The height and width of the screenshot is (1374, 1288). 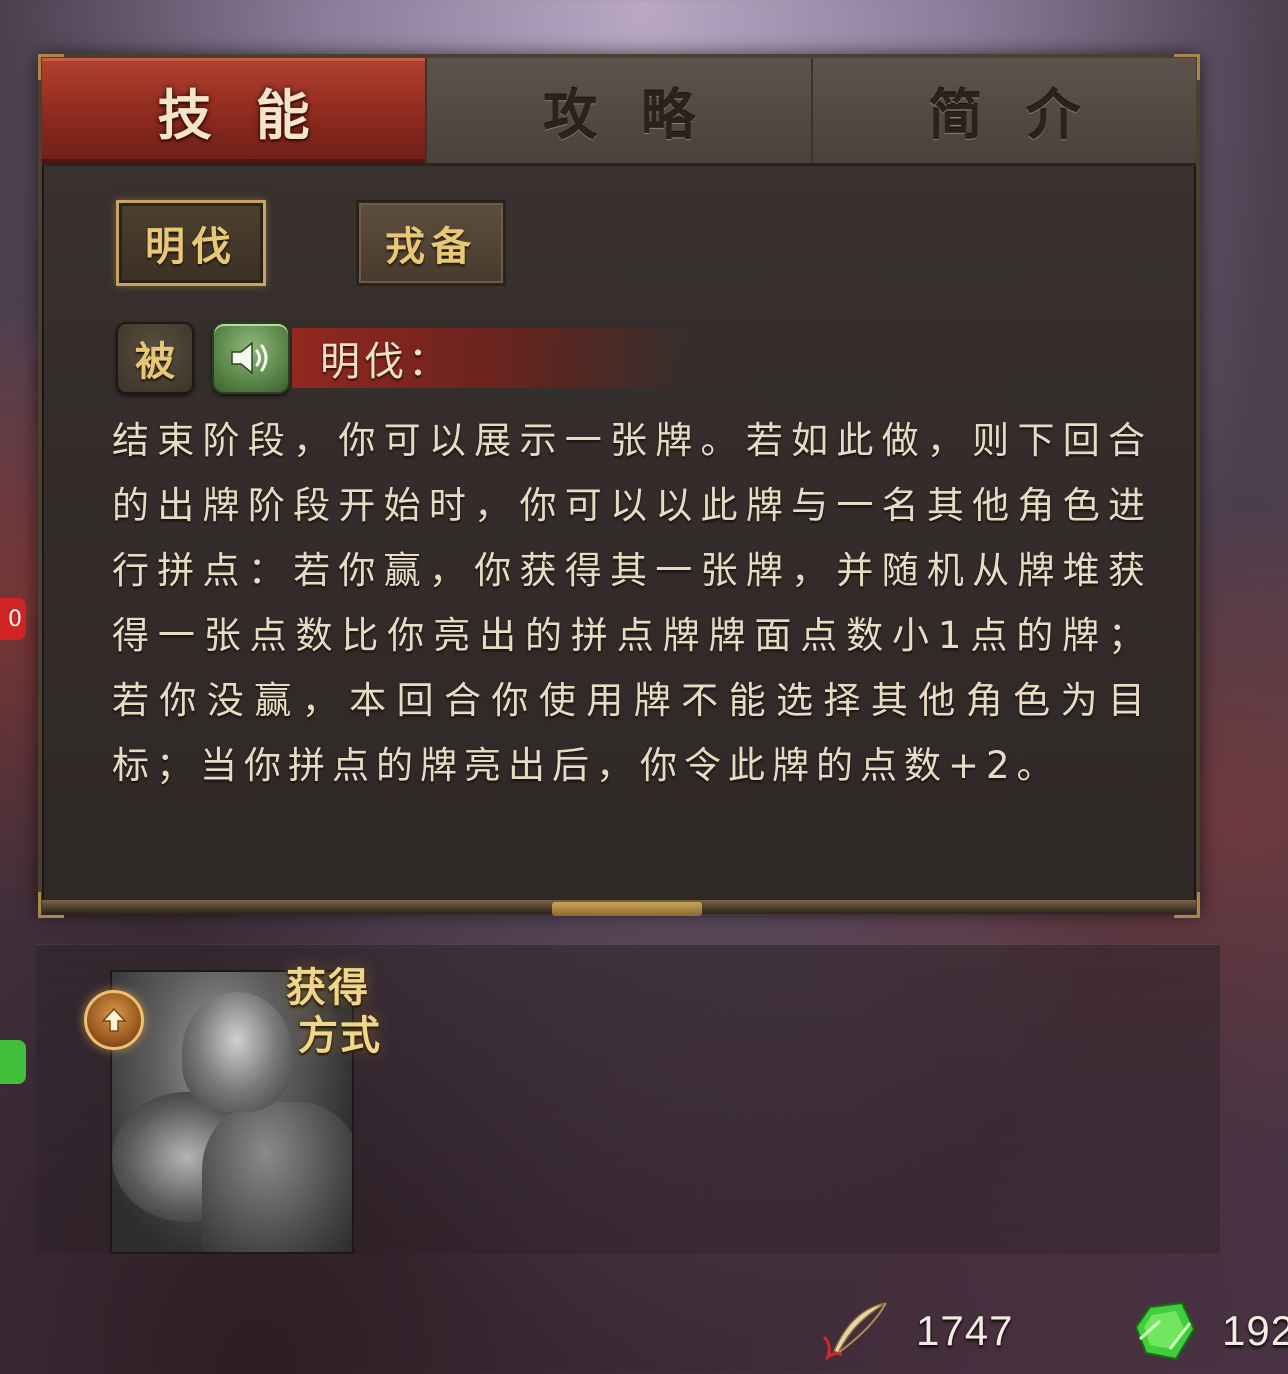 I want to click on skill-button-mingfa: 明伐, so click(x=191, y=243).